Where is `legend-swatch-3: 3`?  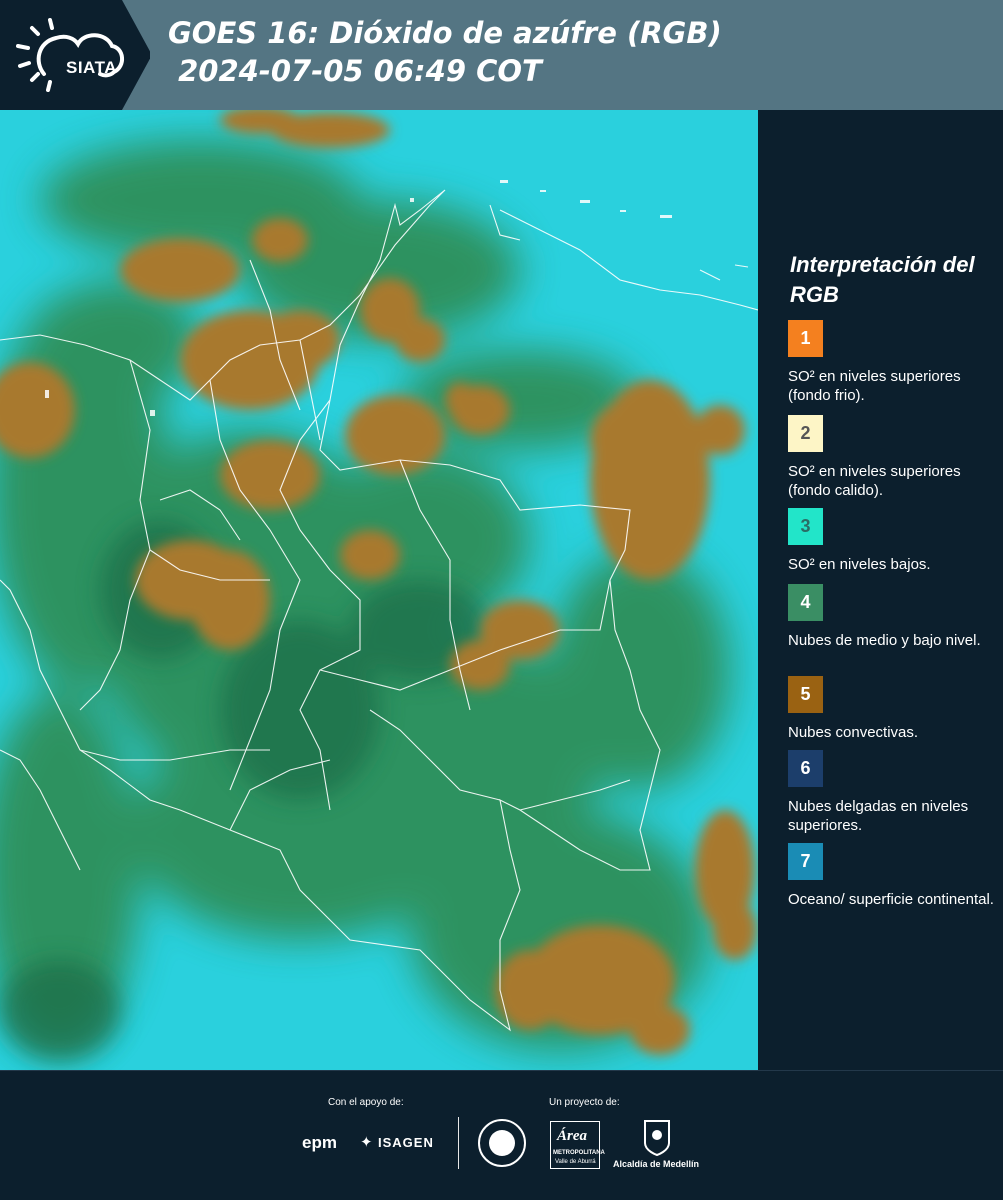 legend-swatch-3: 3 is located at coordinates (805, 526).